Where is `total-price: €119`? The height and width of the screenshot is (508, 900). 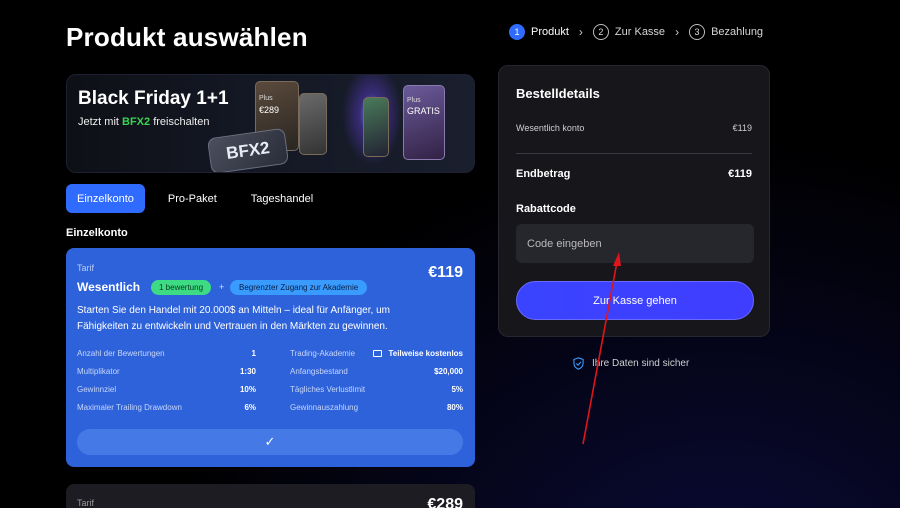
total-price: €119 is located at coordinates (740, 174).